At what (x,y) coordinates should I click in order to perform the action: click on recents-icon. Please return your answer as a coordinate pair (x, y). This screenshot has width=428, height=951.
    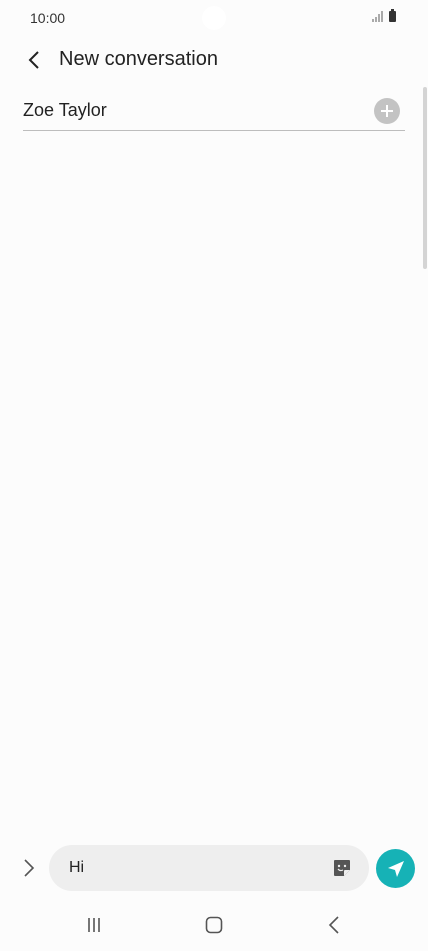
    Looking at the image, I should click on (94, 925).